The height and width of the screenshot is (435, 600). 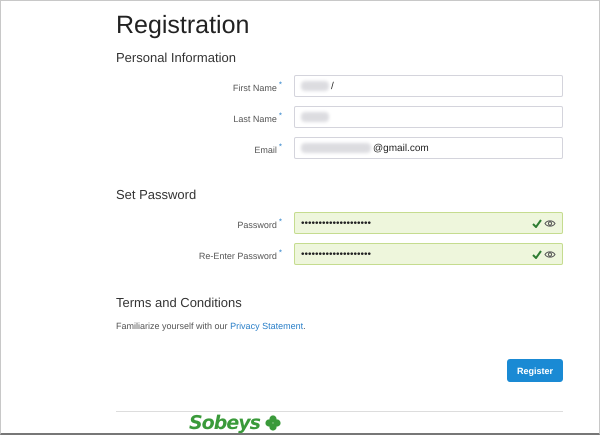 I want to click on privacy-link: Privacy Statement, so click(x=267, y=326).